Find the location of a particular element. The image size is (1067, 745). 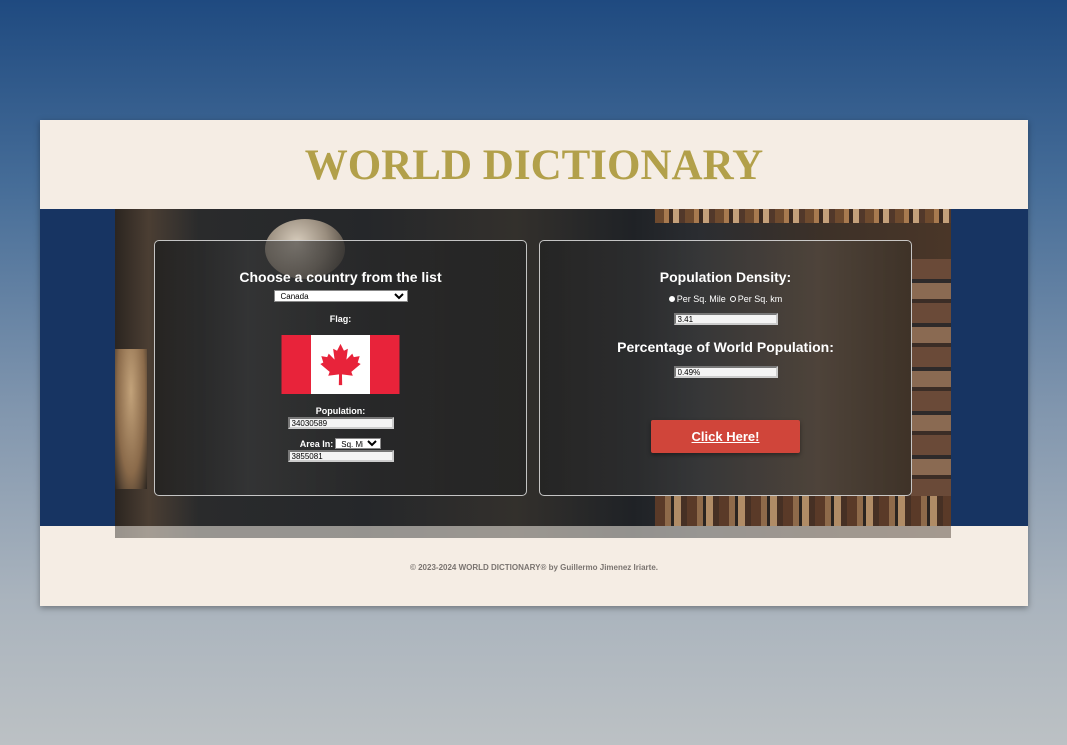

books-decoration-bottom is located at coordinates (803, 511).